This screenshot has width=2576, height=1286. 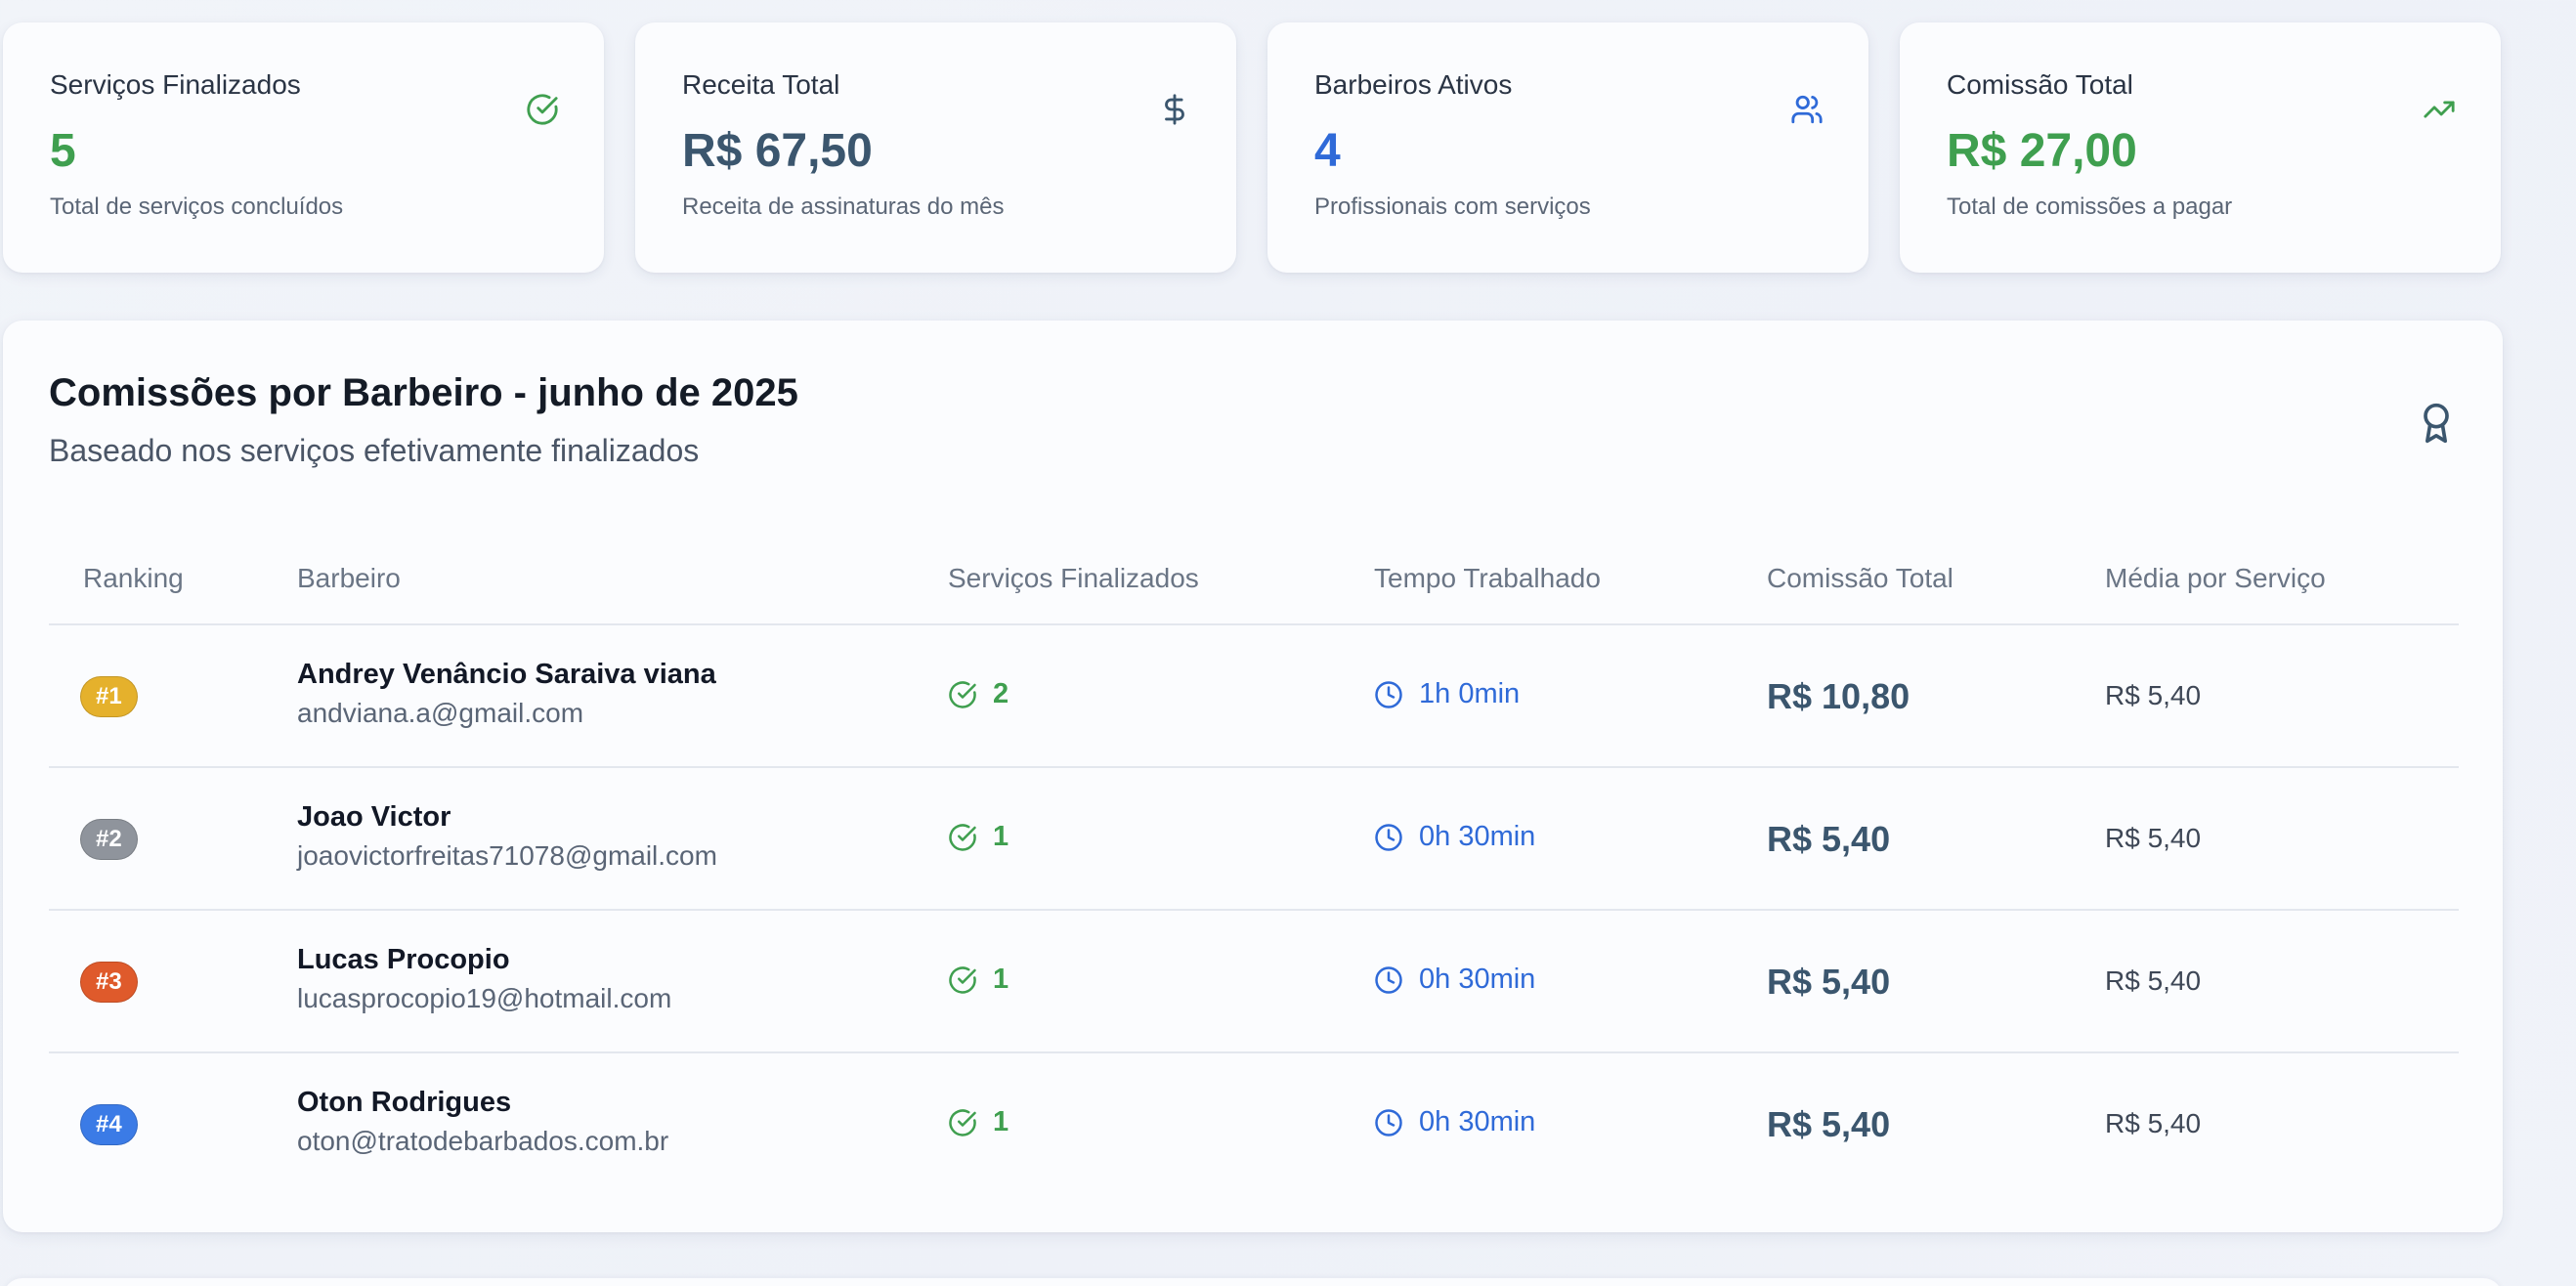 I want to click on stat-label: Comissão Total, so click(x=2040, y=84).